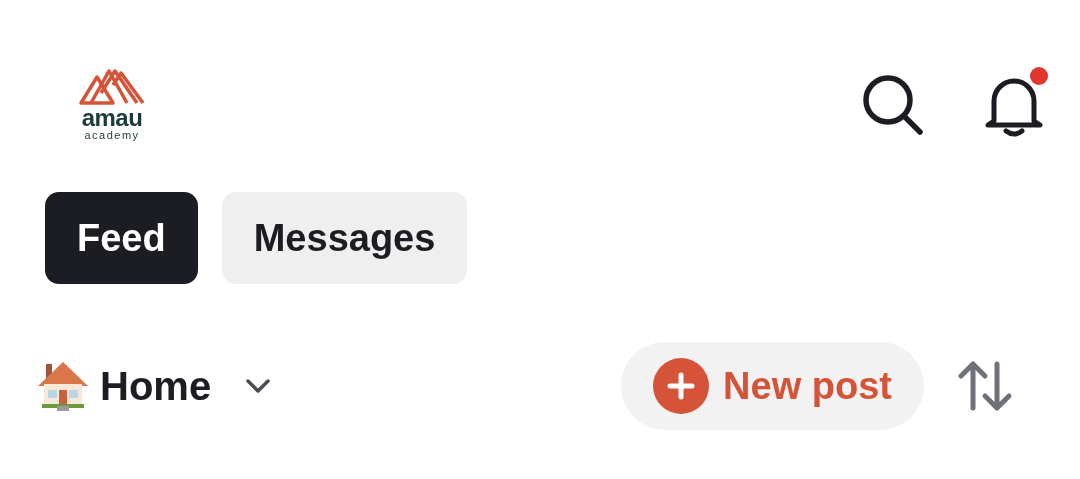 The height and width of the screenshot is (479, 1080). What do you see at coordinates (112, 117) in the screenshot?
I see `logo-text: amau` at bounding box center [112, 117].